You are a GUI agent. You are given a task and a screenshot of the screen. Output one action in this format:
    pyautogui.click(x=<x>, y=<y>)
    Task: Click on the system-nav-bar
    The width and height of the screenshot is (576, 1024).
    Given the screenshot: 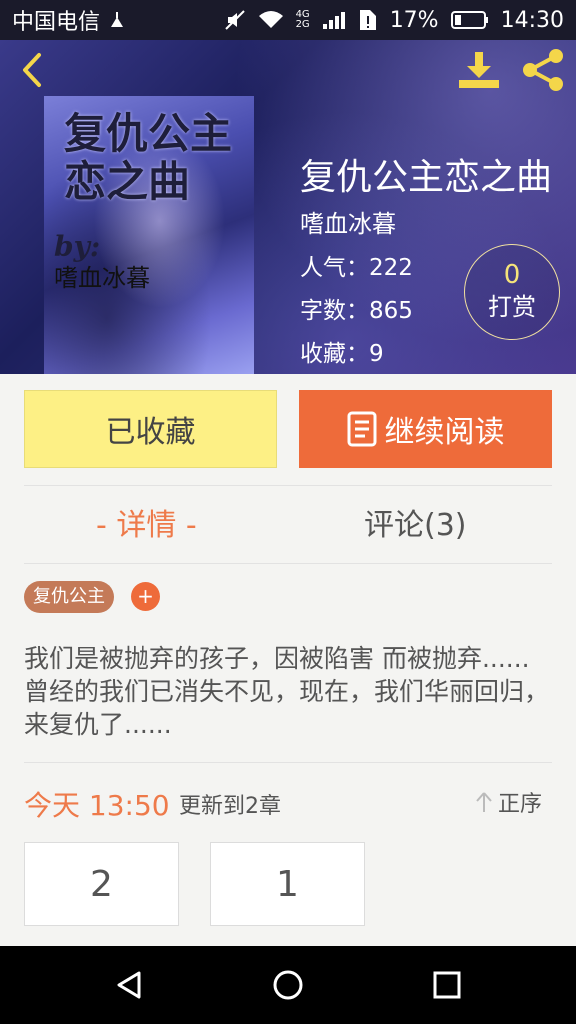 What is the action you would take?
    pyautogui.click(x=288, y=985)
    